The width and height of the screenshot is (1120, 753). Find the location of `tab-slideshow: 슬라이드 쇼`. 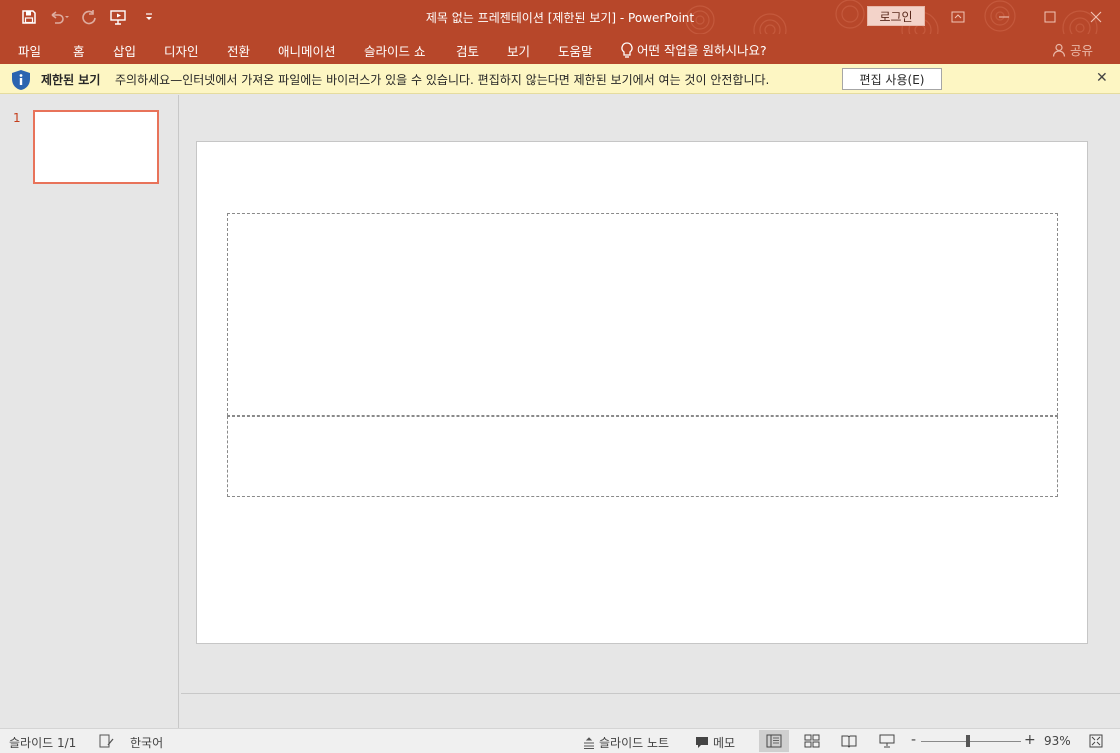

tab-slideshow: 슬라이드 쇼 is located at coordinates (394, 50).